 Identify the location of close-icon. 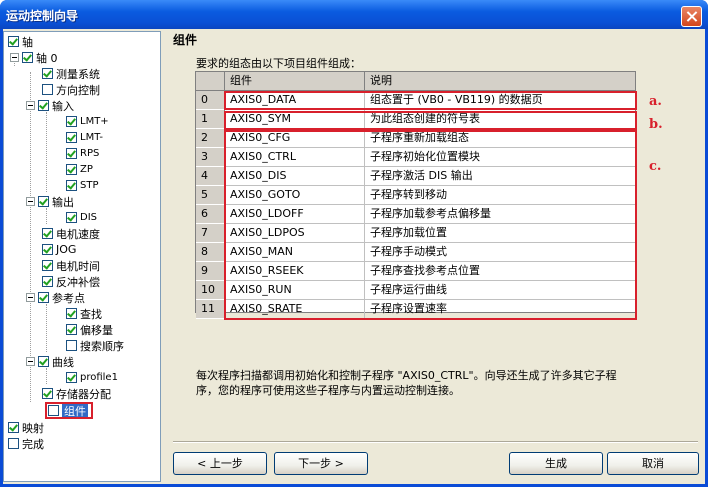
(691, 16).